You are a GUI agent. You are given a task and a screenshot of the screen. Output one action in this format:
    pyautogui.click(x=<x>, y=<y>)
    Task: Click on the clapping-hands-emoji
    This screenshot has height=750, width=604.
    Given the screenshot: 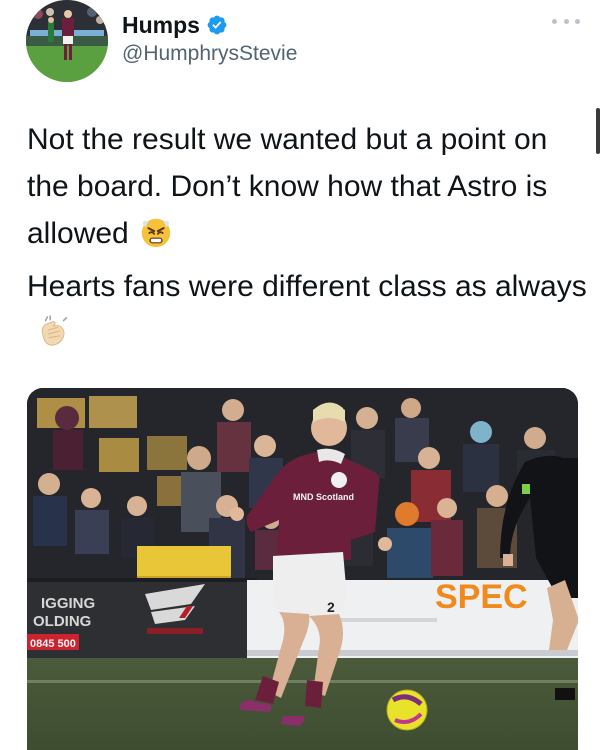 What is the action you would take?
    pyautogui.click(x=54, y=330)
    